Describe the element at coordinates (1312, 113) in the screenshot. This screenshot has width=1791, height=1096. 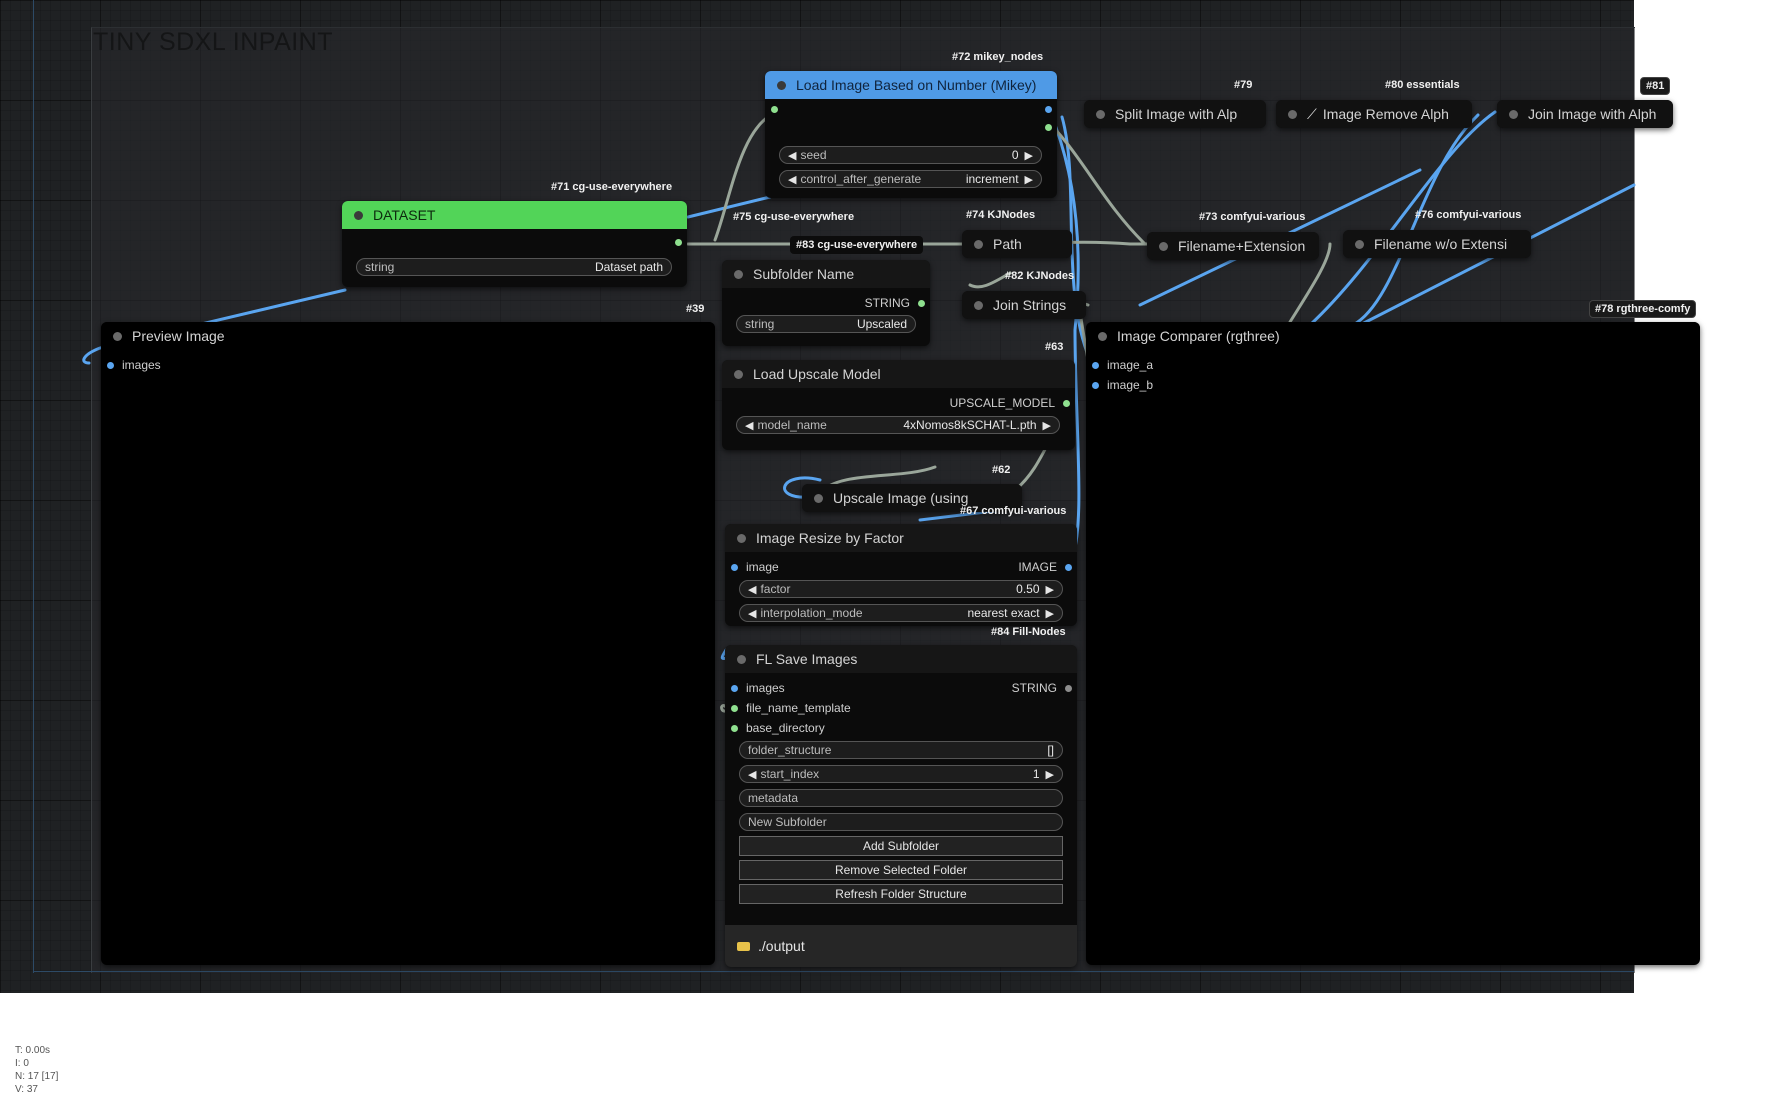
I see `wand-icon: ⟋` at that location.